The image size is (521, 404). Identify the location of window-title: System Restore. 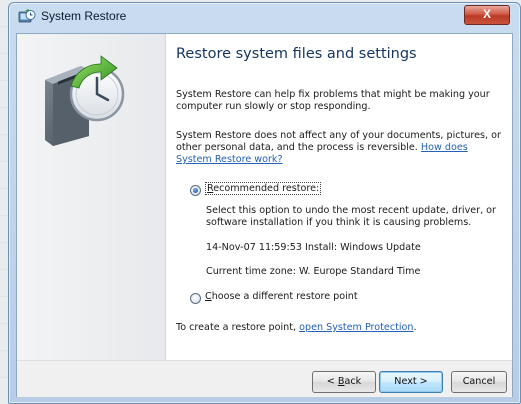
(84, 16).